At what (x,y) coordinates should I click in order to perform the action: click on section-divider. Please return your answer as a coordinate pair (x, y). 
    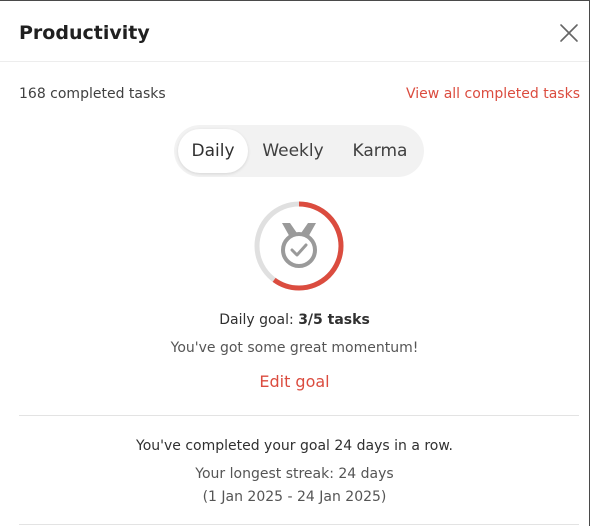
    Looking at the image, I should click on (299, 415).